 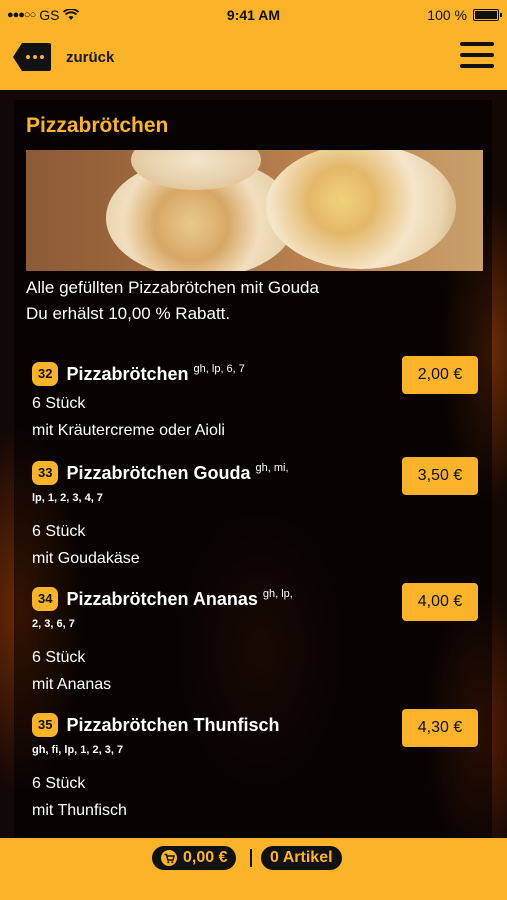 What do you see at coordinates (97, 125) in the screenshot?
I see `section-title: Pizzabrötchen` at bounding box center [97, 125].